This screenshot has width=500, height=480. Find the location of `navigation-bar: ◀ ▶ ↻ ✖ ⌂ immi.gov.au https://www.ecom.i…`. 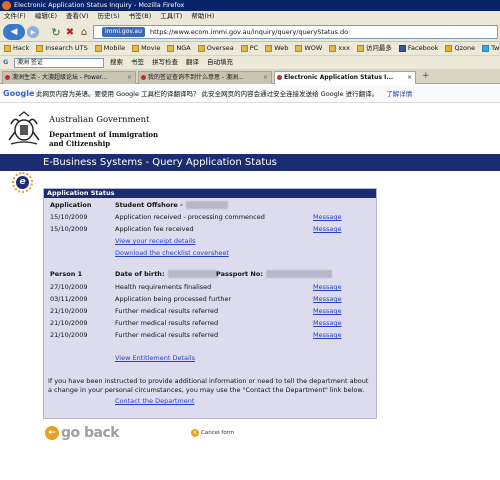

navigation-bar: ◀ ▶ ↻ ✖ ⌂ immi.gov.au https://www.ecom.i… is located at coordinates (250, 32).